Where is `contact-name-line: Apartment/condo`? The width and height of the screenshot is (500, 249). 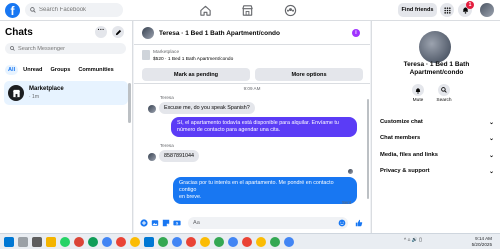
contact-name-line: Apartment/condo is located at coordinates (436, 72).